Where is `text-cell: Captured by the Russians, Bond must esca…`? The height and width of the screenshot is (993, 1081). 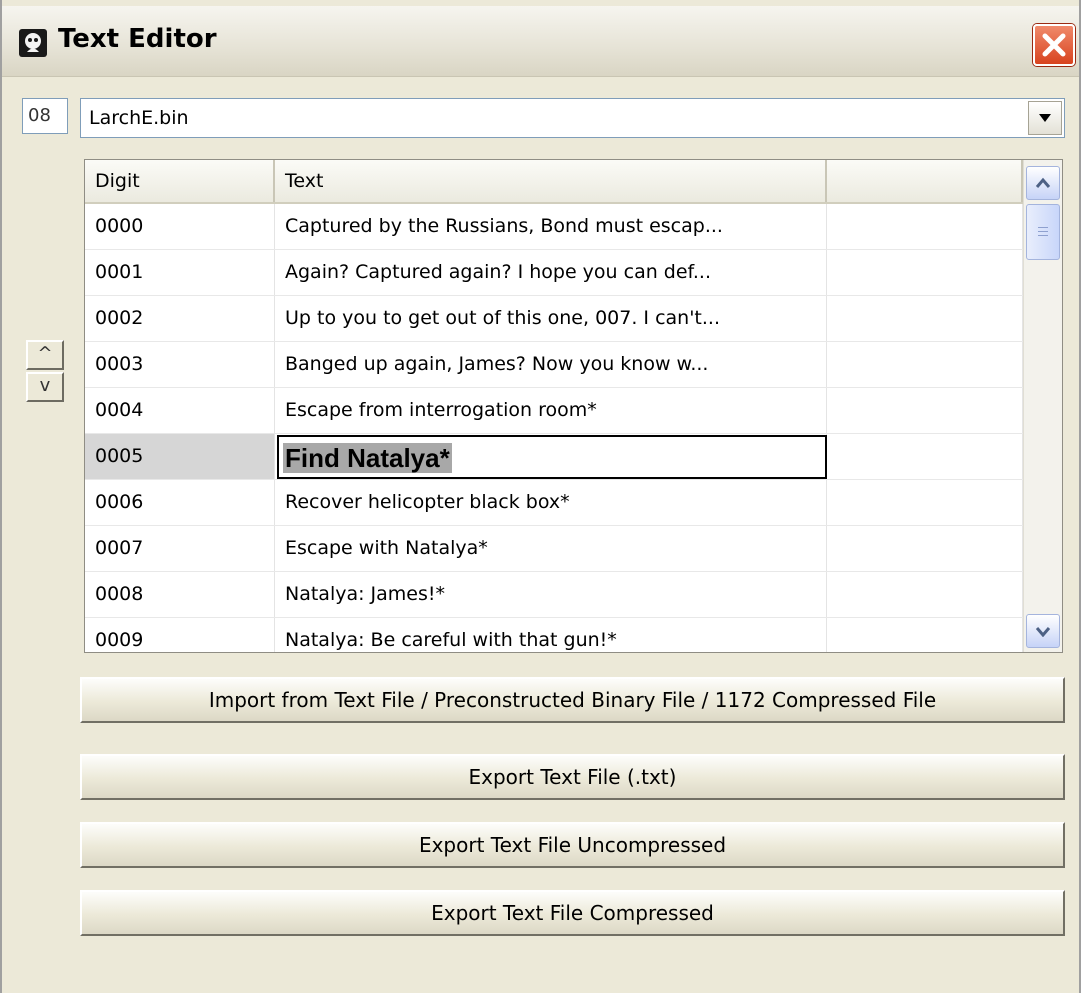 text-cell: Captured by the Russians, Bond must esca… is located at coordinates (551, 226).